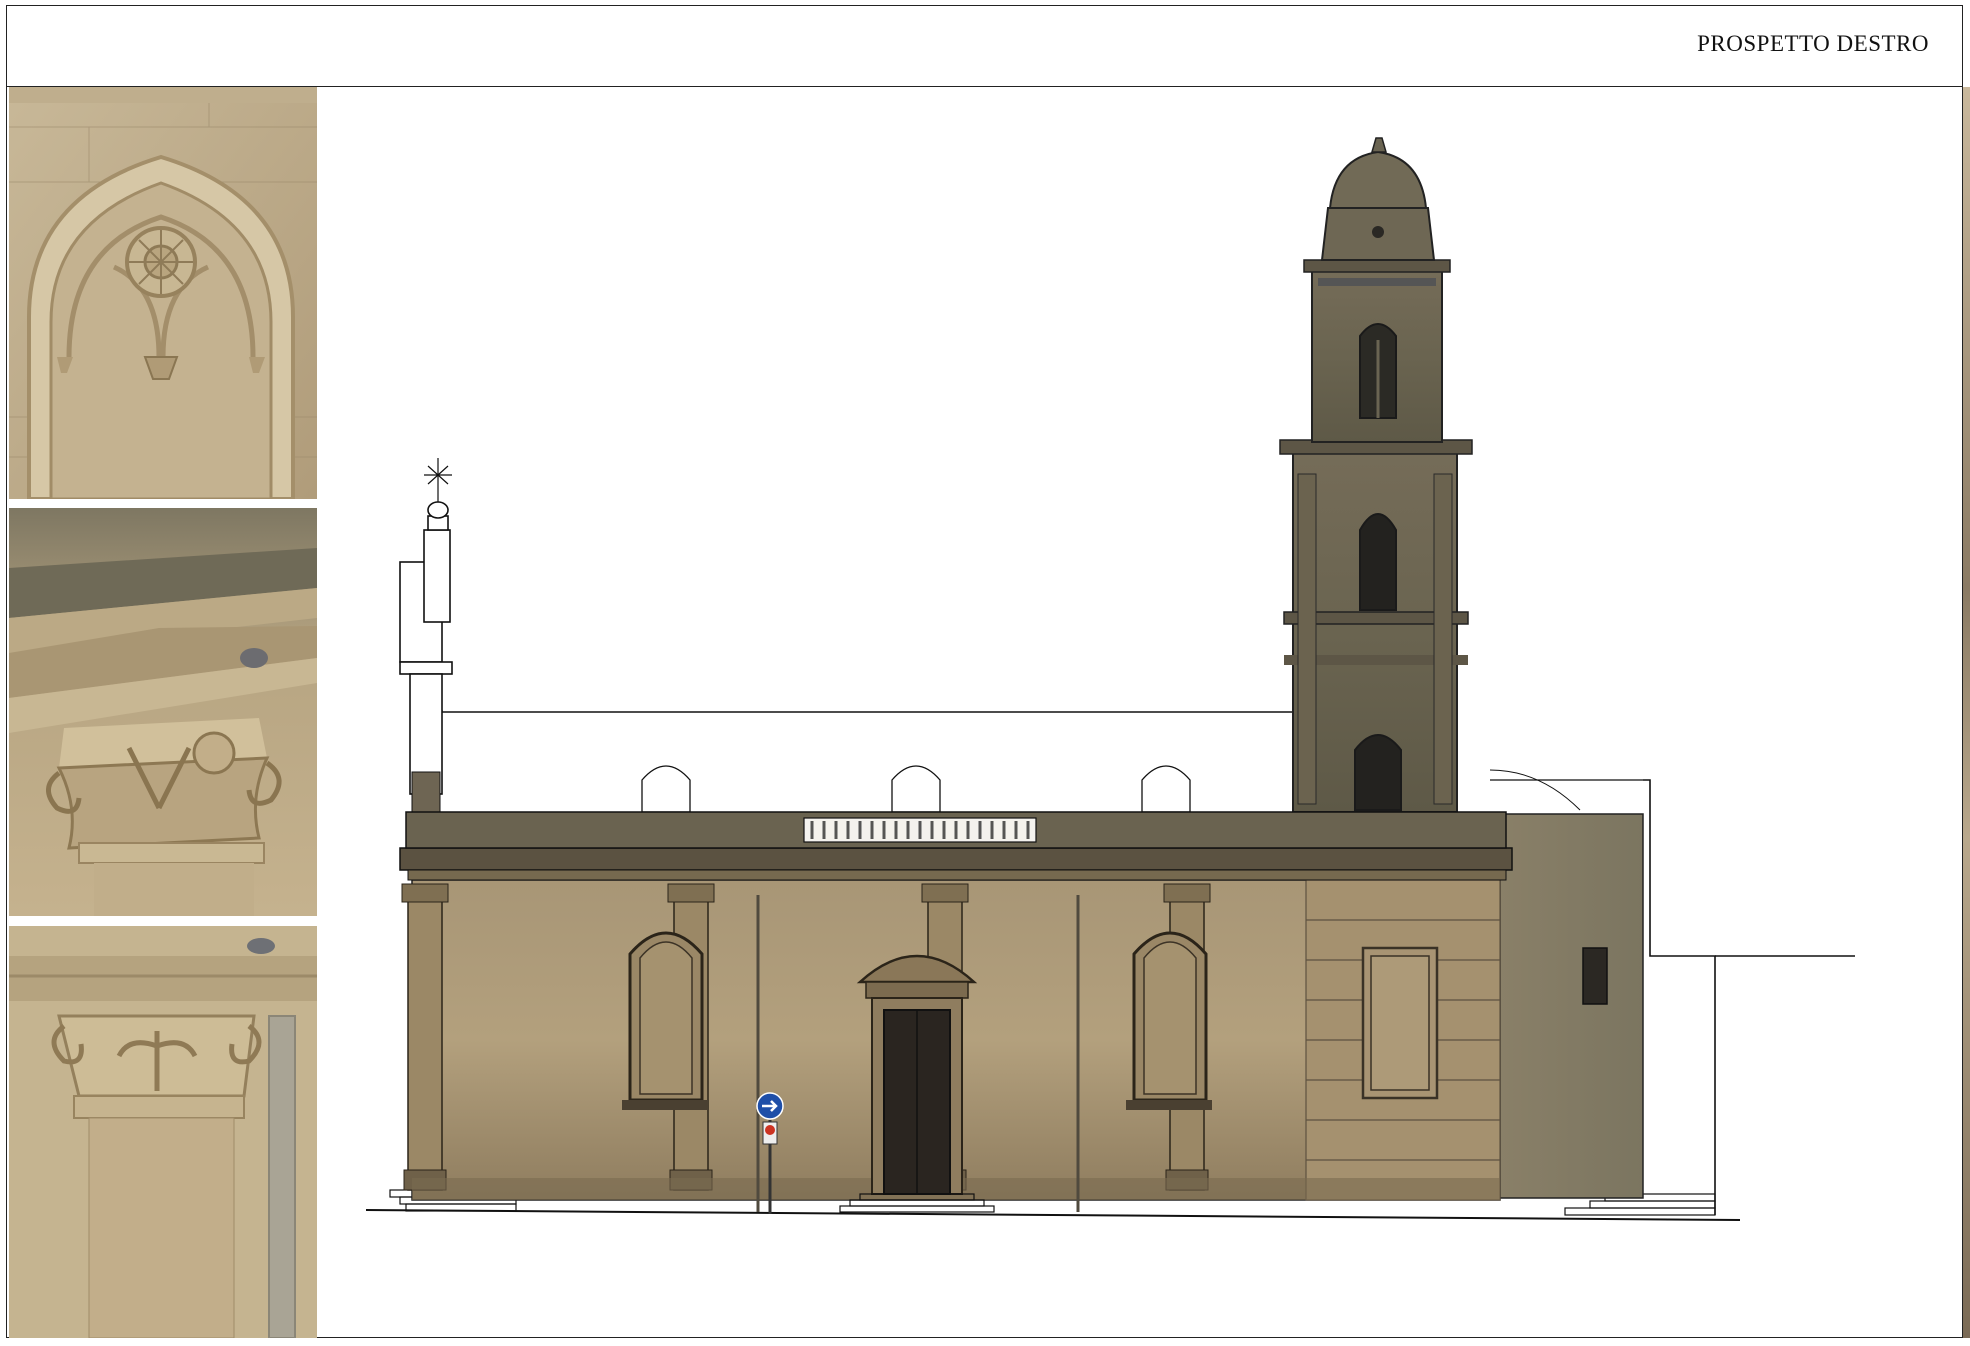  Describe the element at coordinates (1813, 43) in the screenshot. I see `sheet-title: PROSPETTO DESTRO` at that location.